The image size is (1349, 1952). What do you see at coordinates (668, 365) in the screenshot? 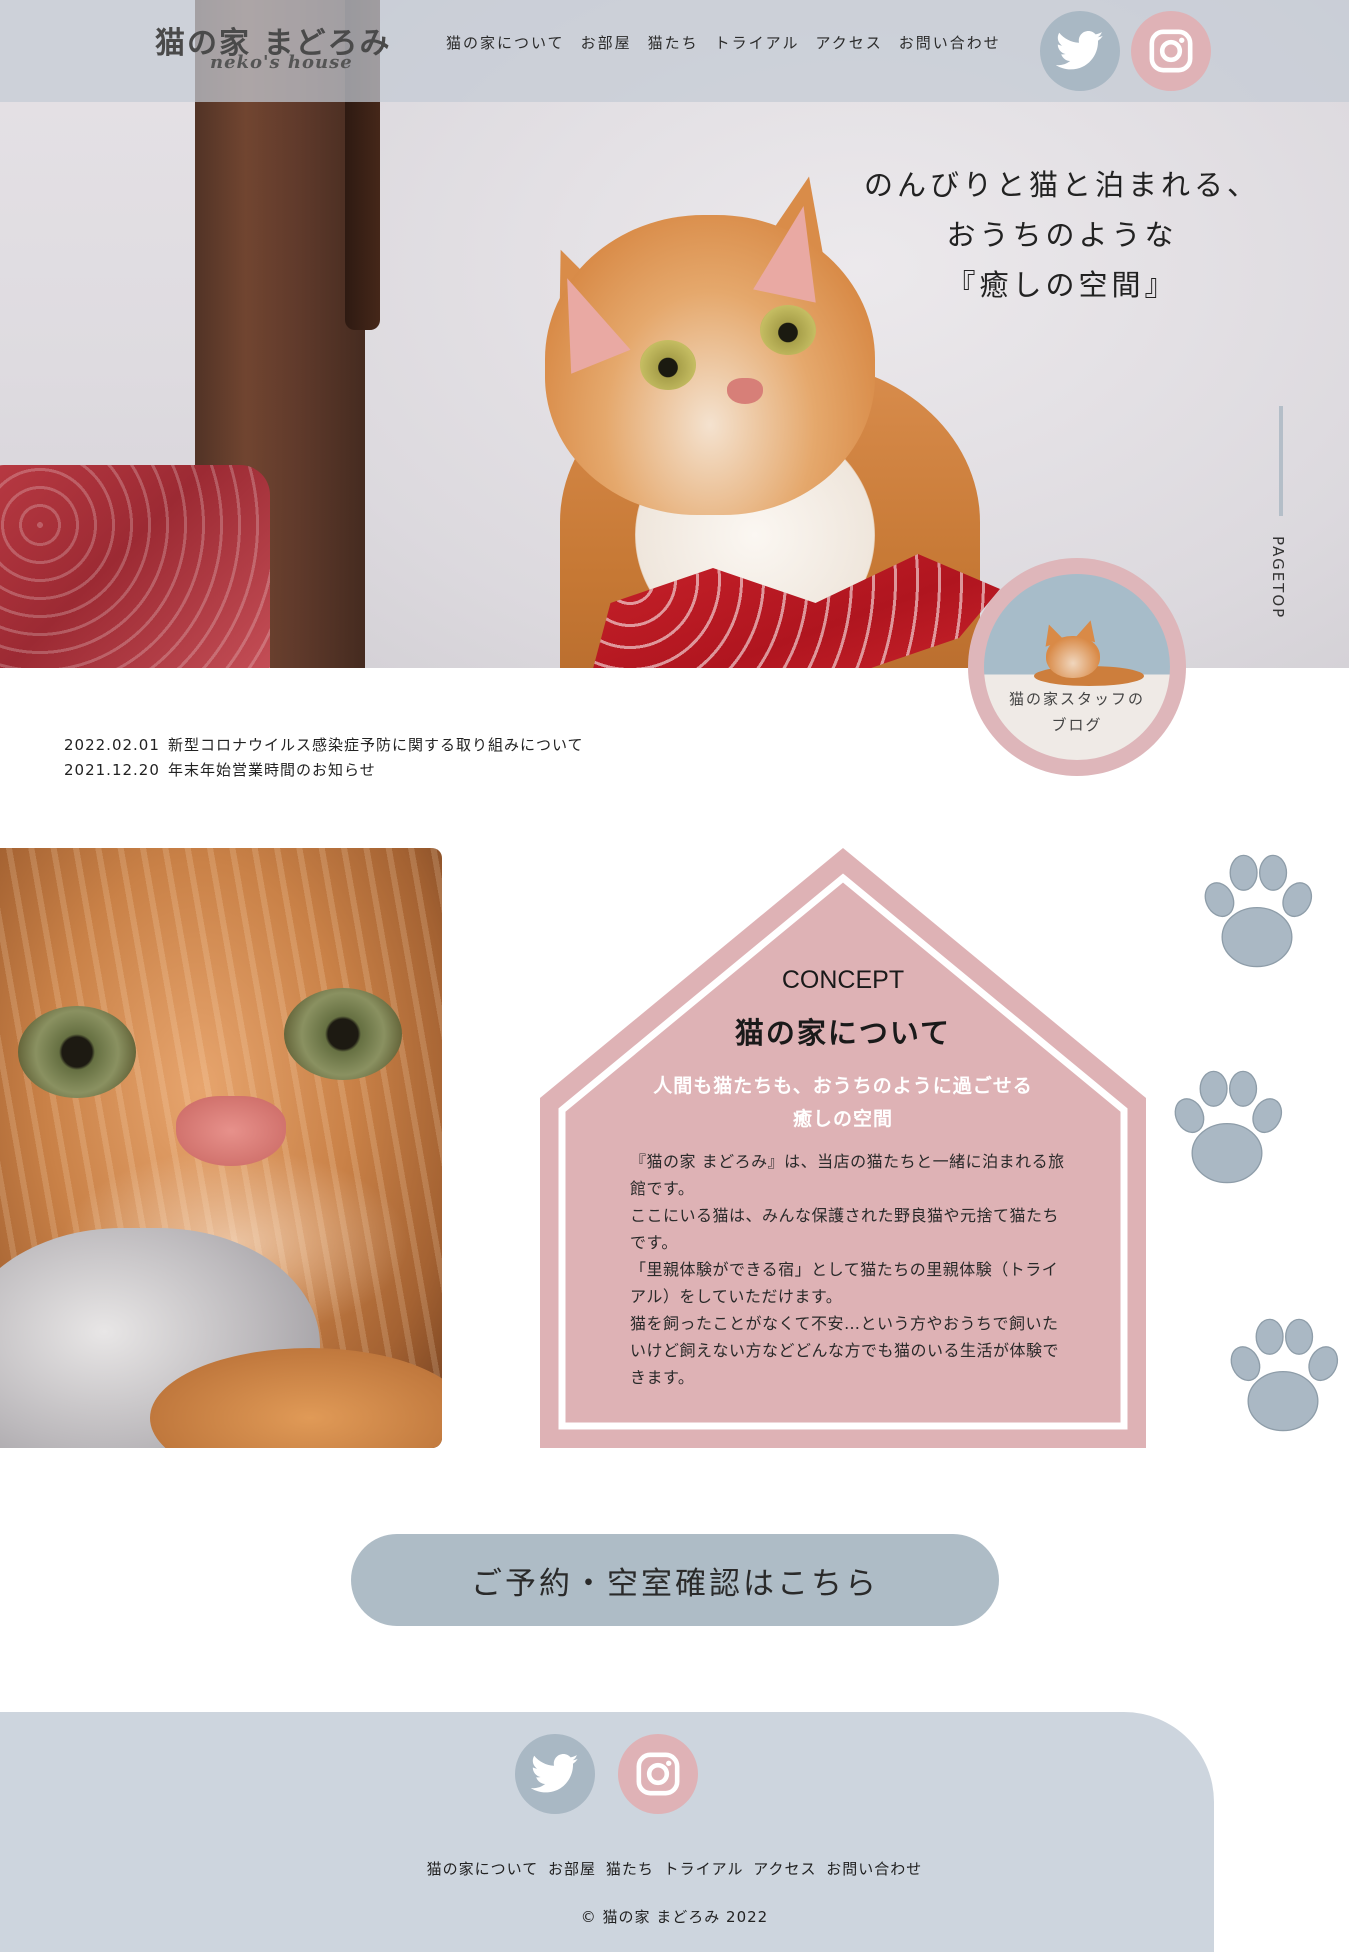
I see `hero-cat-eye-left` at bounding box center [668, 365].